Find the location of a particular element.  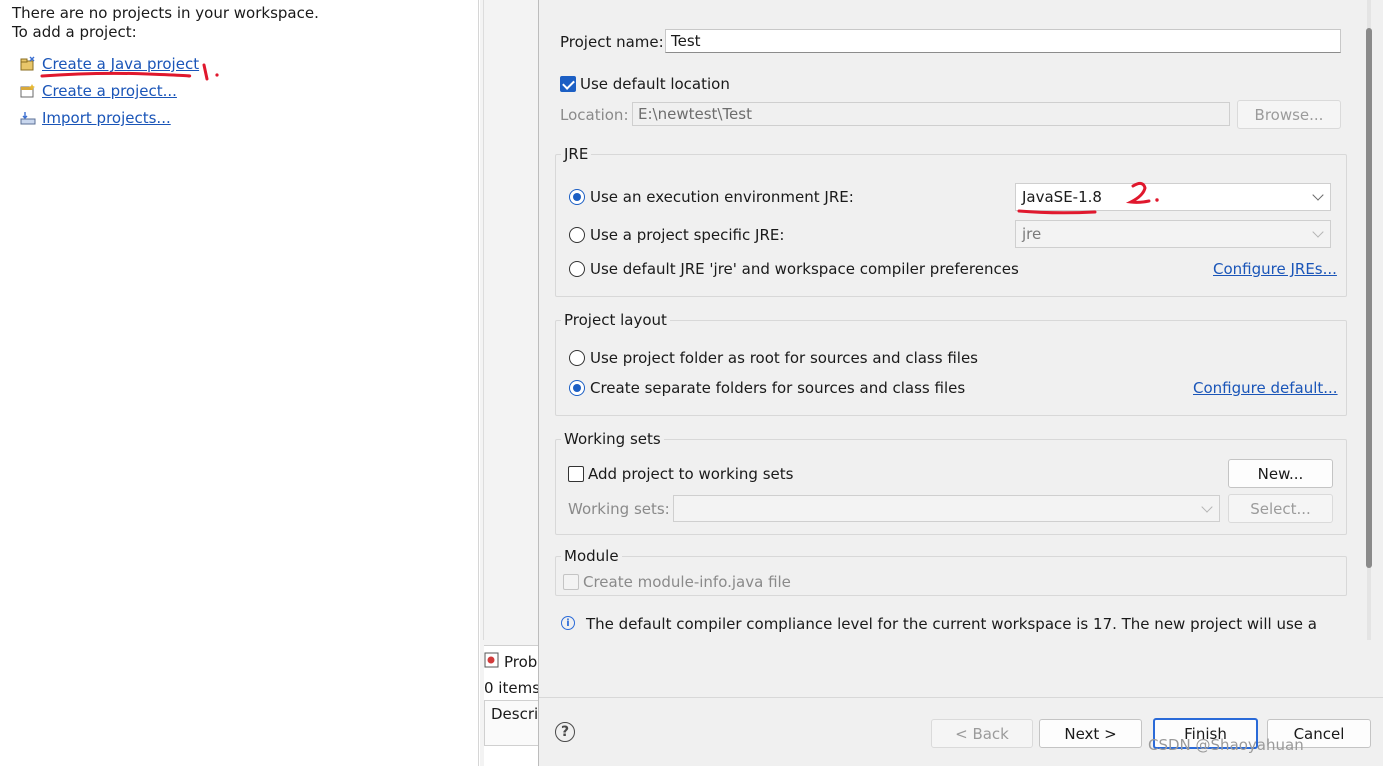

location-label: Location: is located at coordinates (594, 115).